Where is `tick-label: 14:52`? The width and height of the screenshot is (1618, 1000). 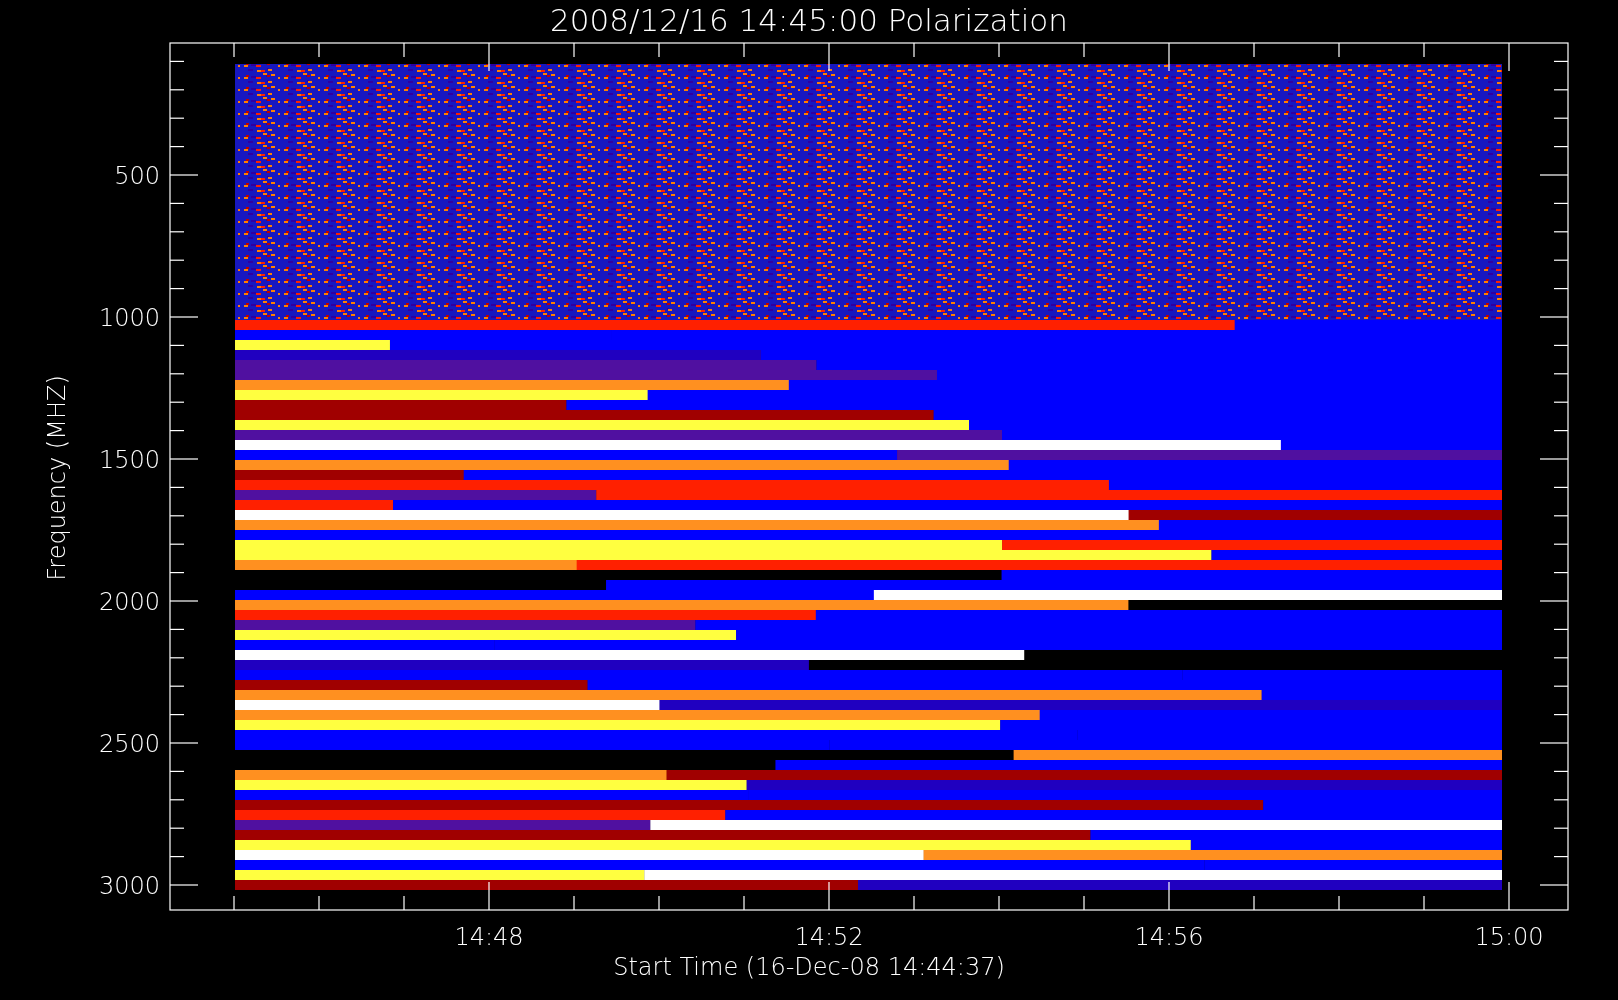 tick-label: 14:52 is located at coordinates (829, 937).